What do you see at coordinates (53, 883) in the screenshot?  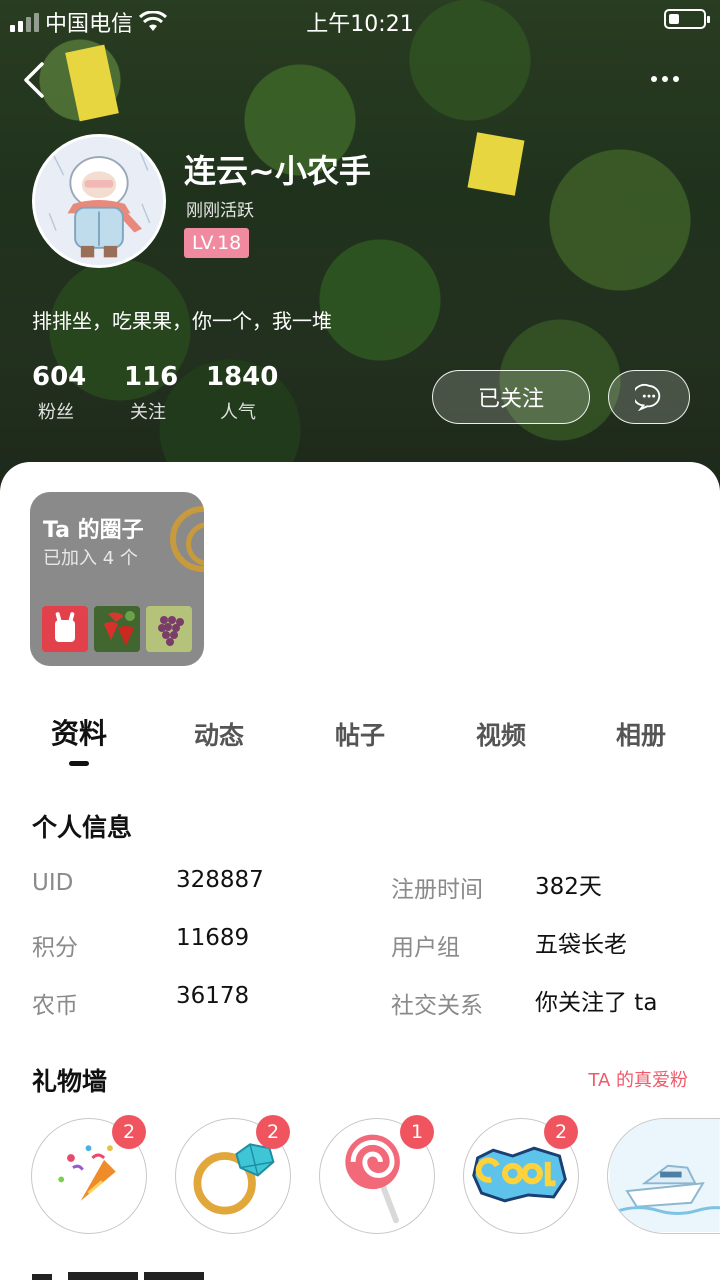 I see `info-label: UID` at bounding box center [53, 883].